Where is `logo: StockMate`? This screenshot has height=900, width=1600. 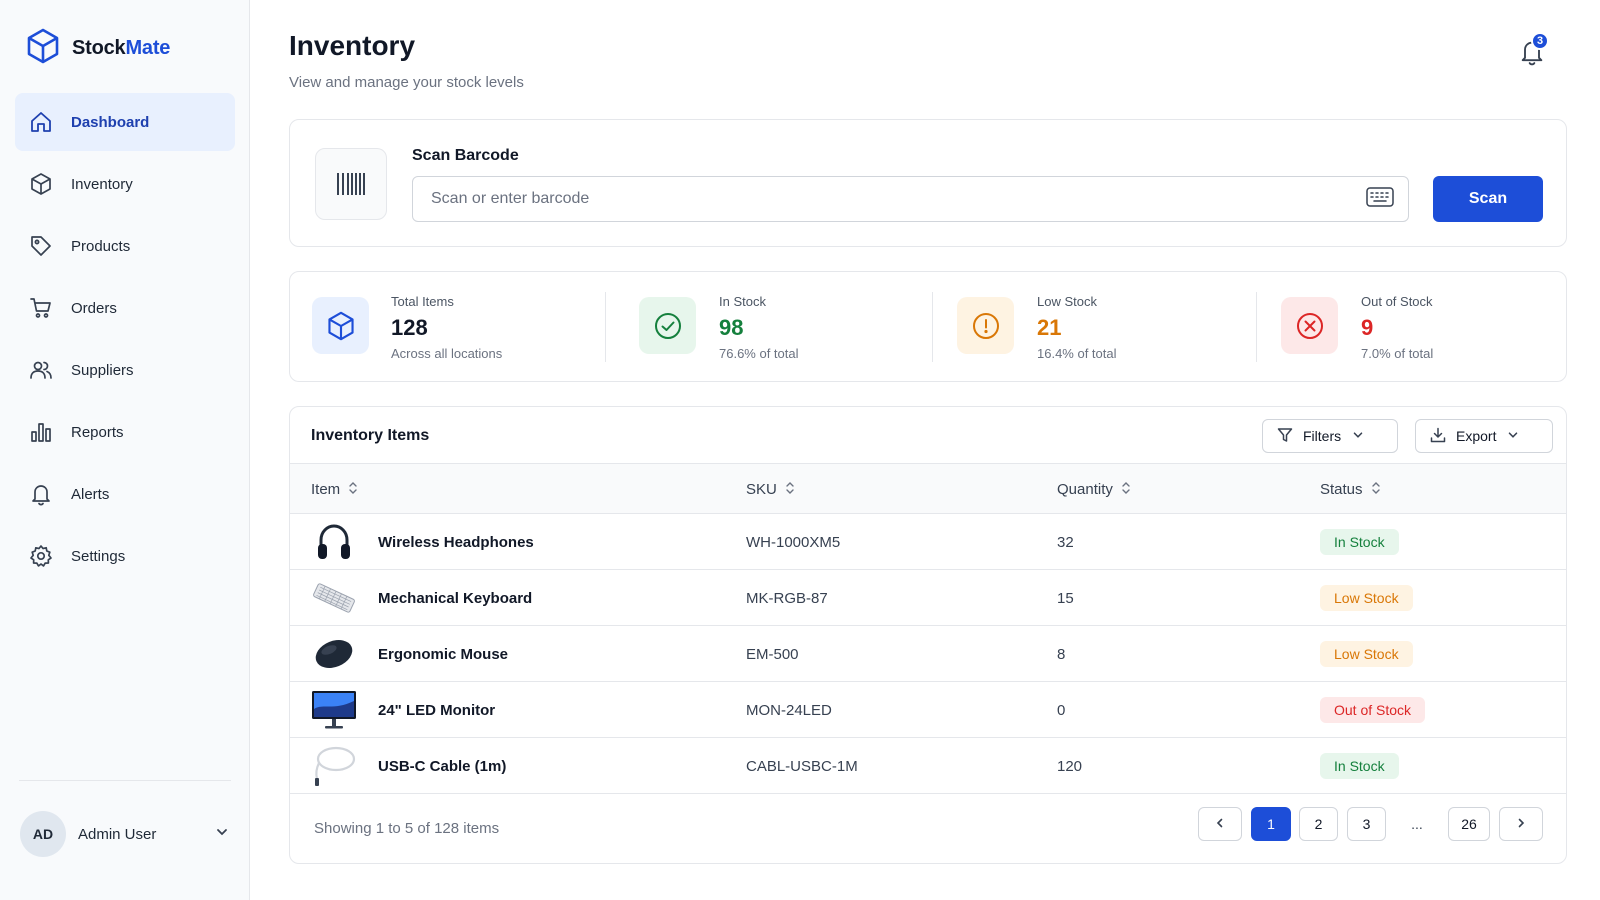 logo: StockMate is located at coordinates (98, 48).